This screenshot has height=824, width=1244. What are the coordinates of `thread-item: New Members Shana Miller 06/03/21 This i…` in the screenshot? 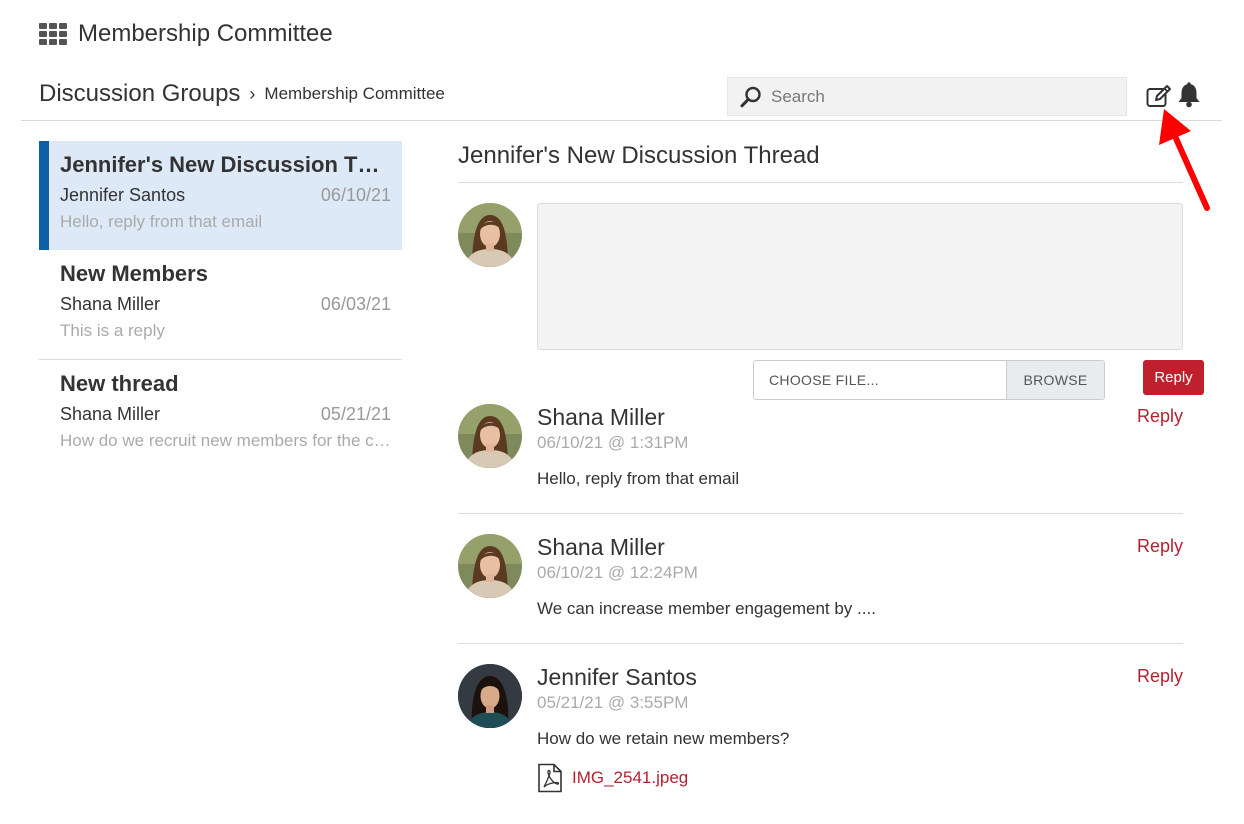 It's located at (220, 305).